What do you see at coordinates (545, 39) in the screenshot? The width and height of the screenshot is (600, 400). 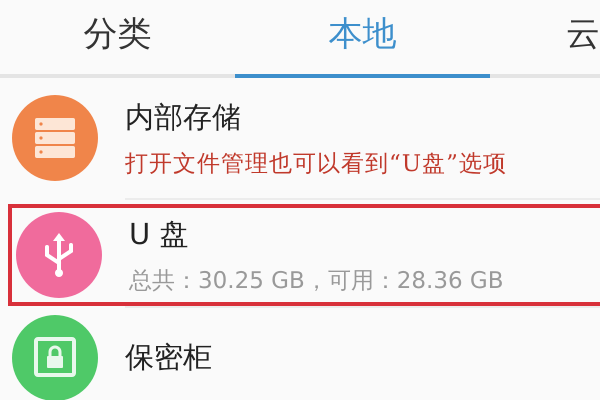 I see `tab: 云` at bounding box center [545, 39].